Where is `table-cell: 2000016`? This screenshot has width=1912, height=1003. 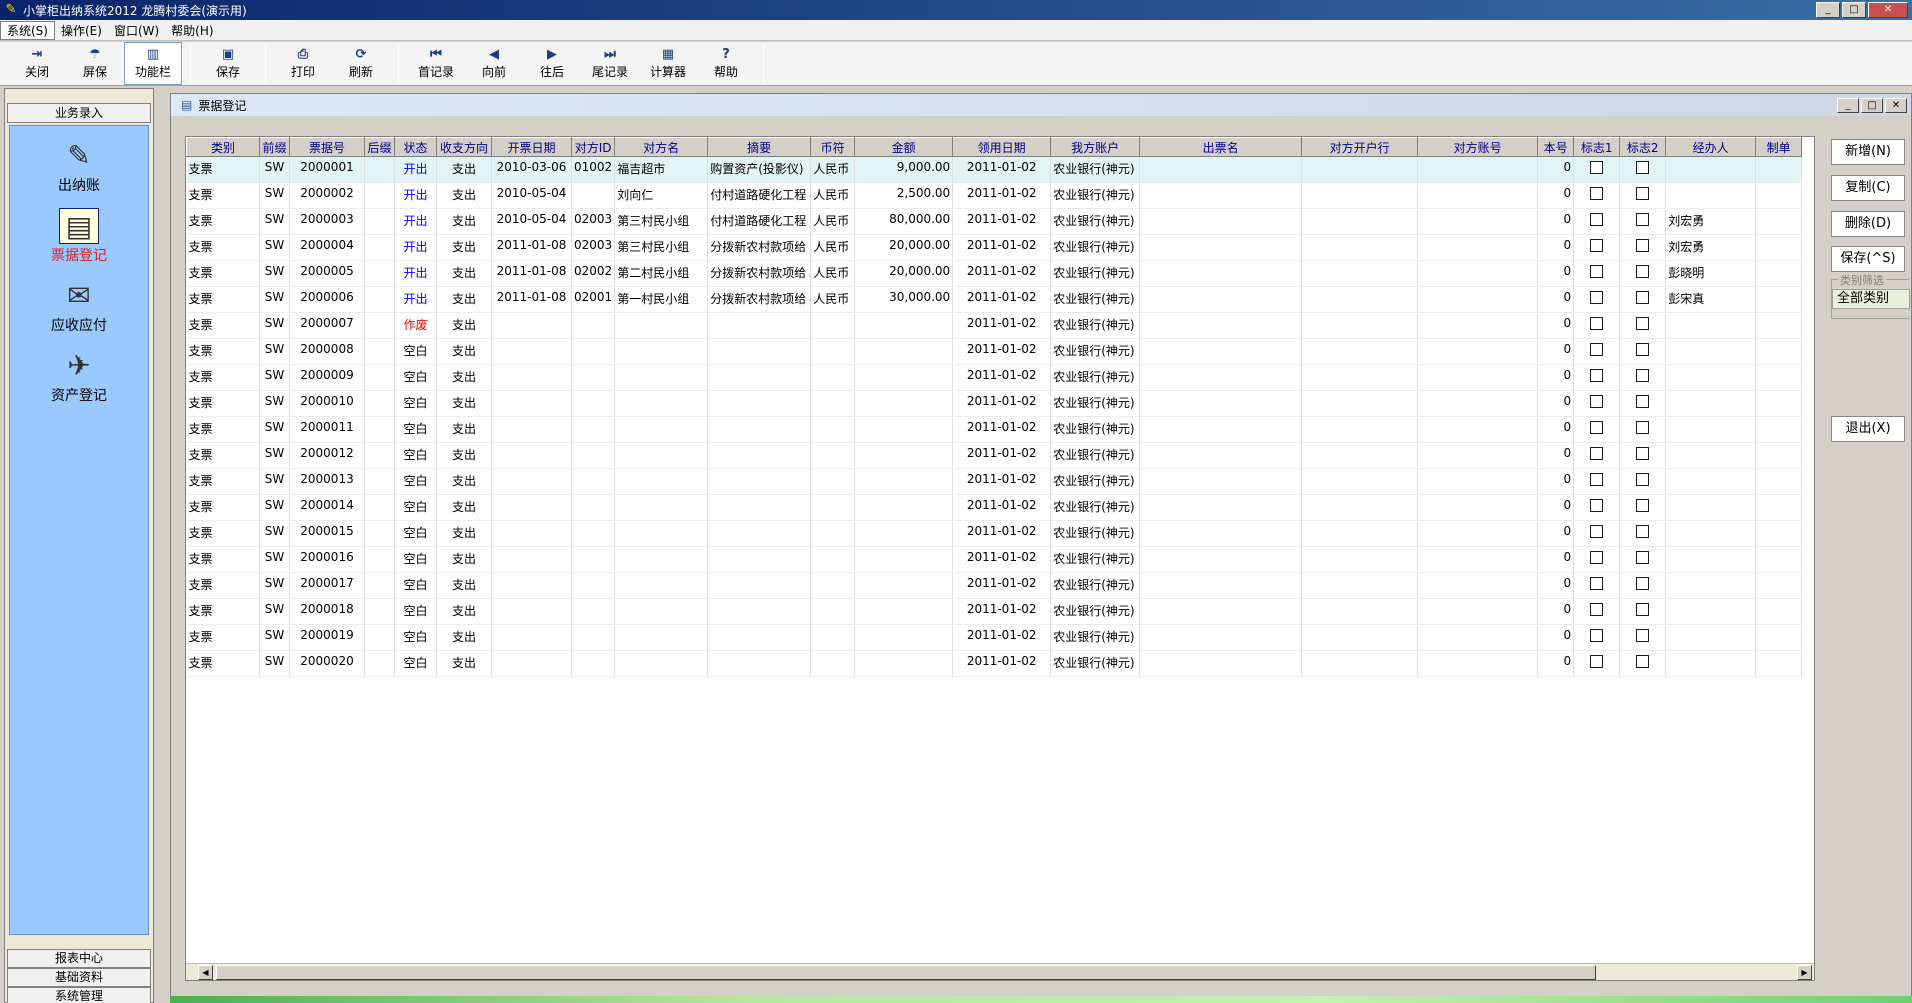 table-cell: 2000016 is located at coordinates (327, 559).